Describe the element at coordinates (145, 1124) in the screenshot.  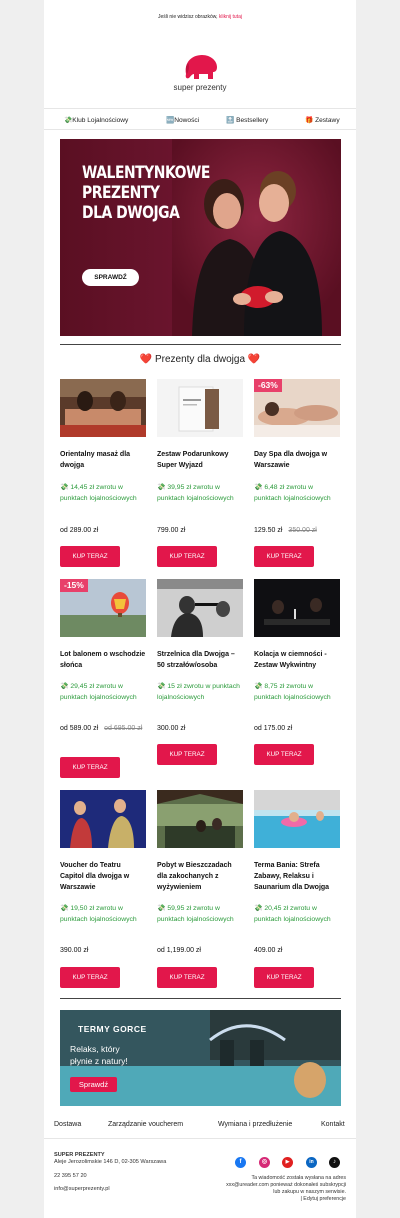
I see `footer-link-voucher: Zarządzanie voucherem` at that location.